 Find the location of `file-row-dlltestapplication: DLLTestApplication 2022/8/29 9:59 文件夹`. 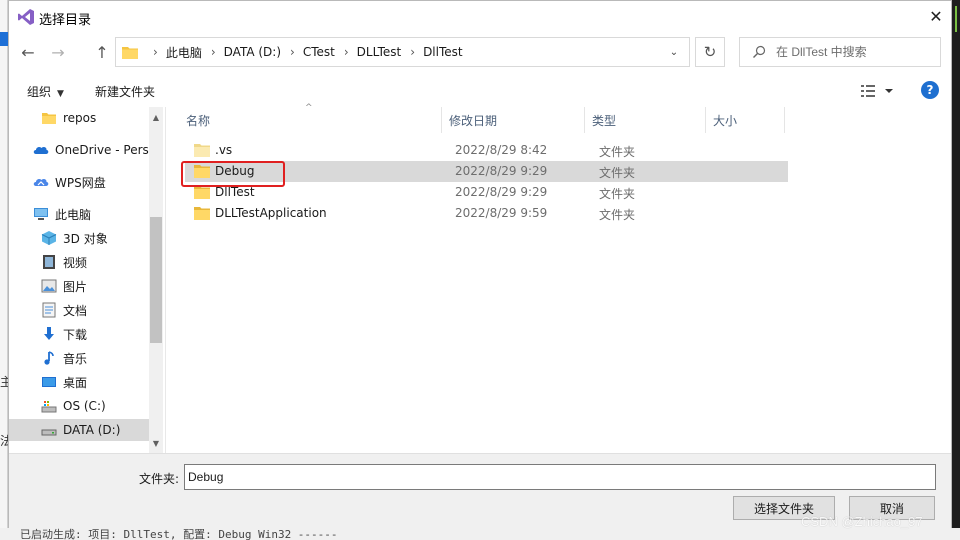

file-row-dlltestapplication: DLLTestApplication 2022/8/29 9:59 文件夹 is located at coordinates (486, 213).